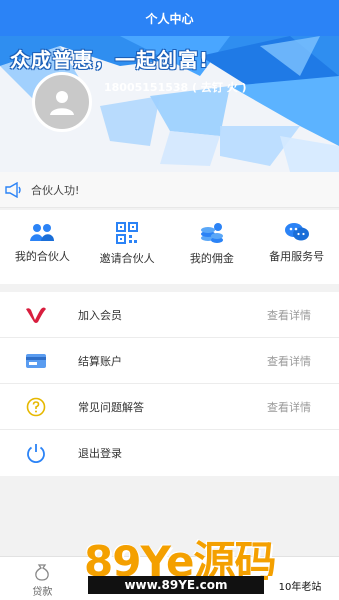 This screenshot has height=600, width=339. I want to click on quick-links: 我的合伙人 邀请合伙人 我的佣金 备用服务号, so click(169, 247).